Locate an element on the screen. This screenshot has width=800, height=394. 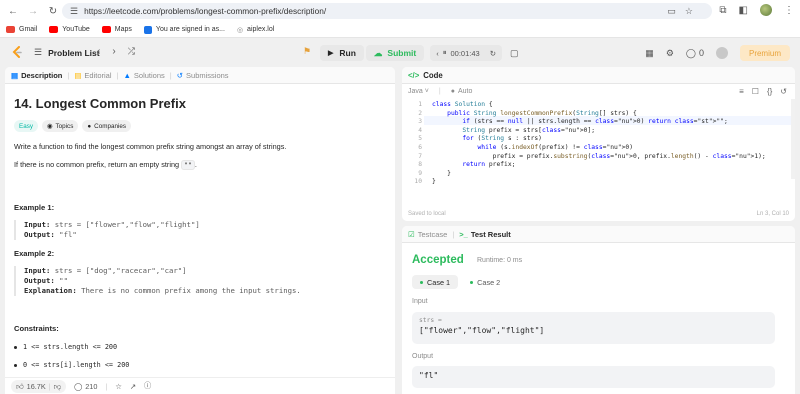
case-2-button: Case 2 is located at coordinates (485, 282).